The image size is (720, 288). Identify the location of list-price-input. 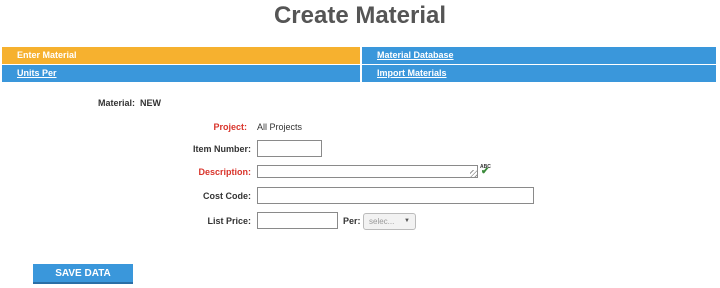
(297, 220).